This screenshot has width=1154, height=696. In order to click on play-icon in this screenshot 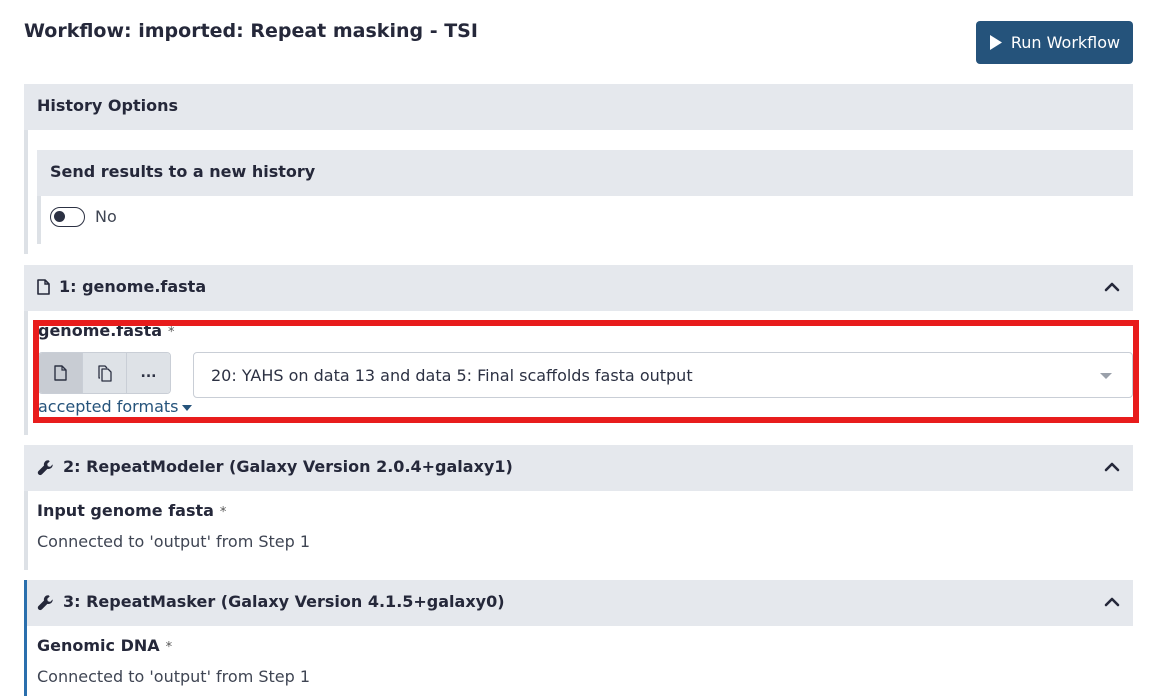, I will do `click(995, 42)`.